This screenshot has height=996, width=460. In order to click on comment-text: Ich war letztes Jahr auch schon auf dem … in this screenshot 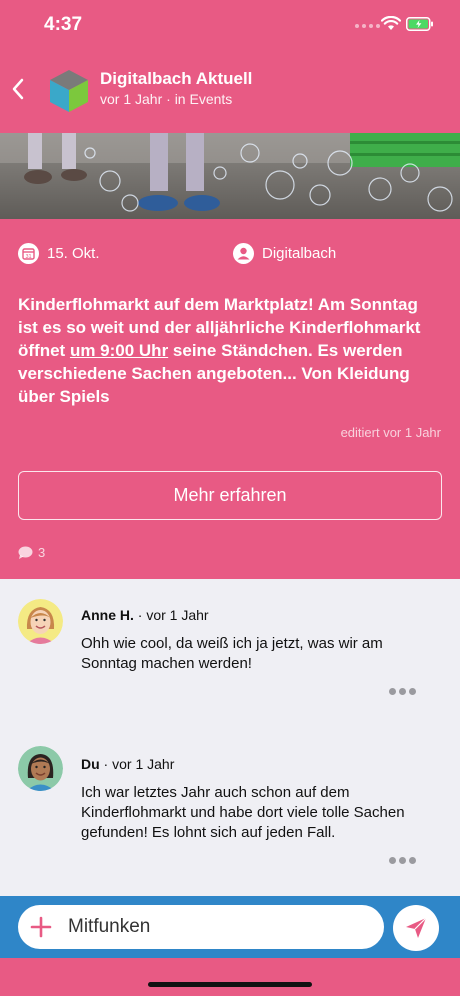, I will do `click(243, 812)`.